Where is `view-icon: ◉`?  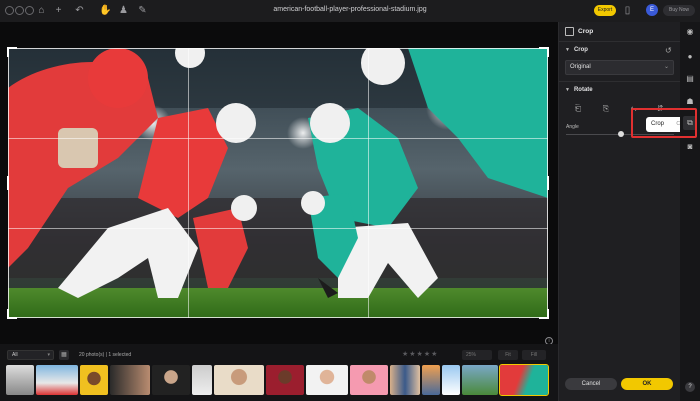
view-icon: ◉ is located at coordinates (690, 32).